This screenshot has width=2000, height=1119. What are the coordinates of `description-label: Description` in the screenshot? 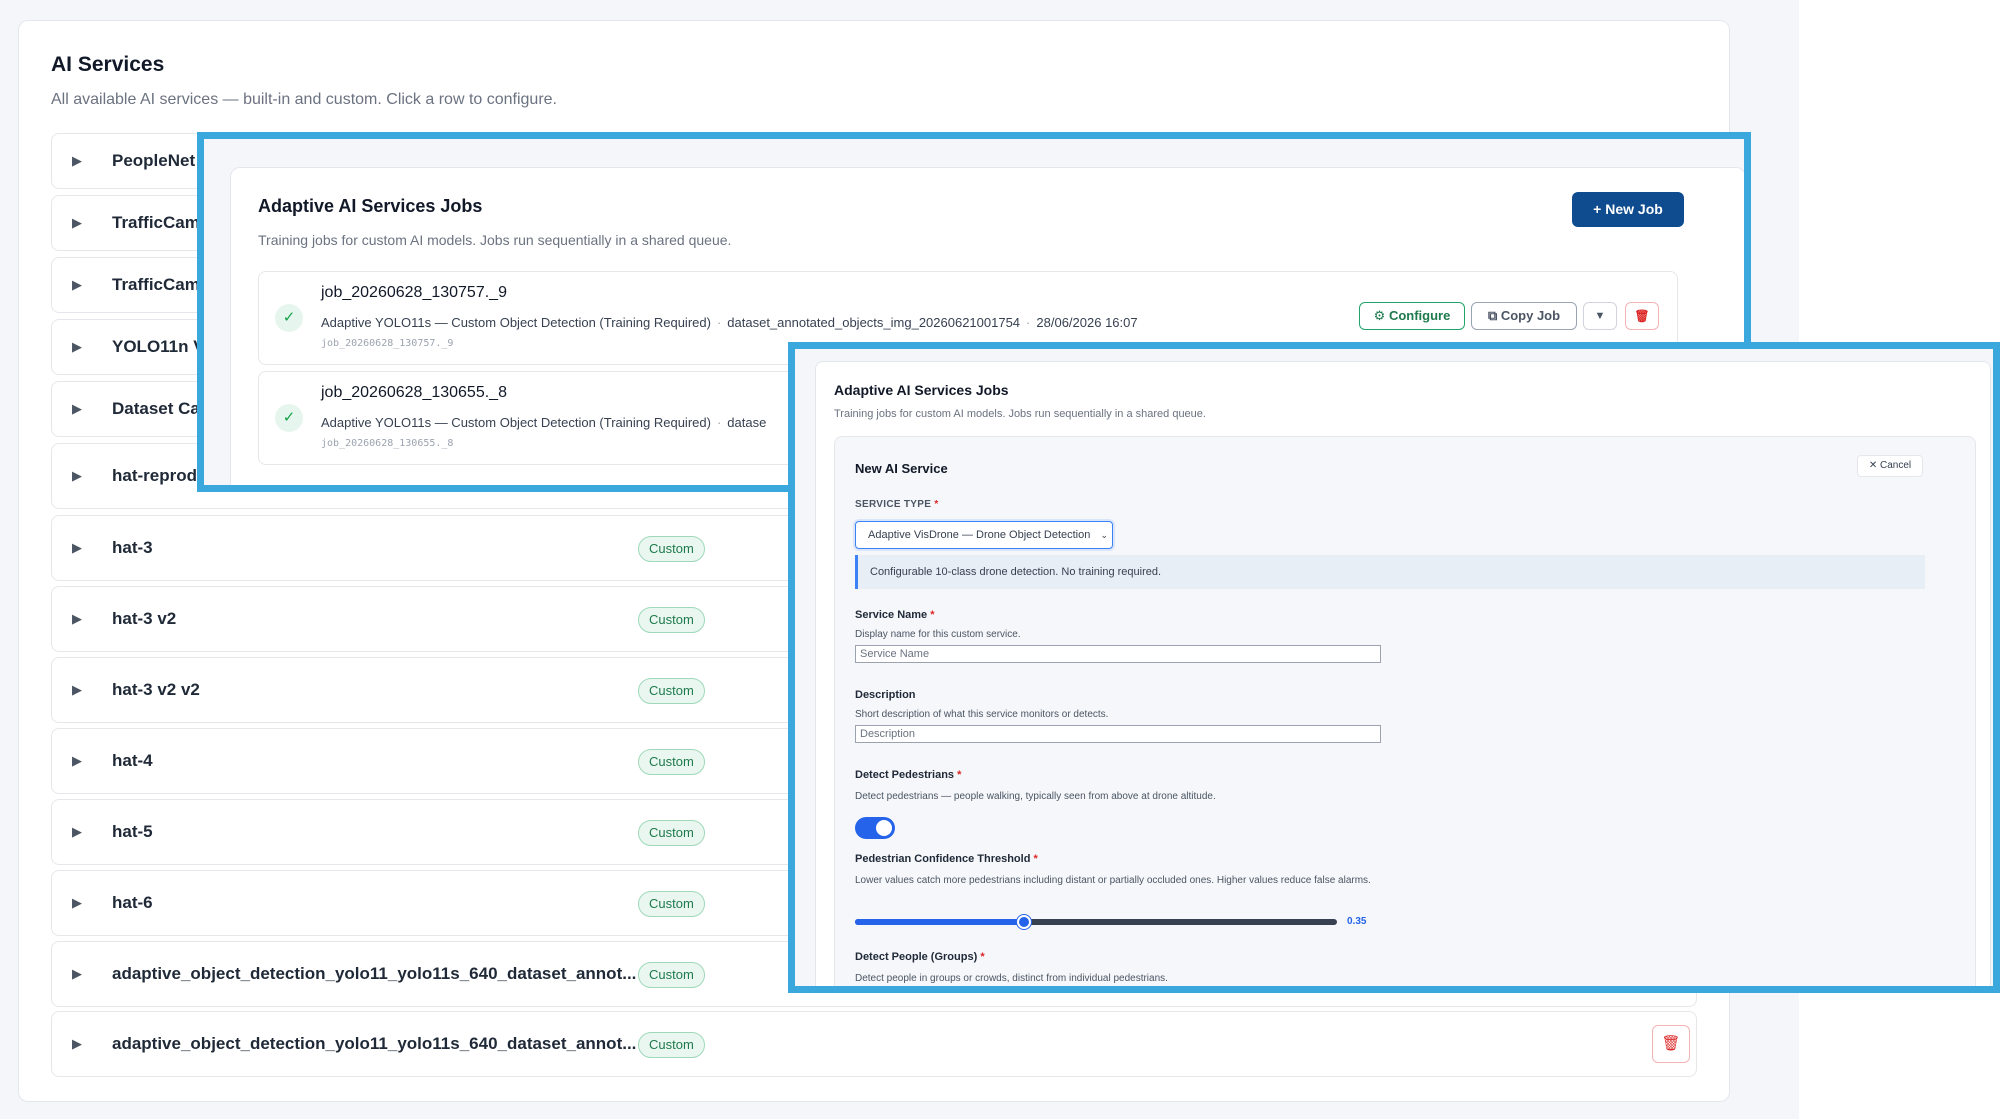 It's located at (885, 695).